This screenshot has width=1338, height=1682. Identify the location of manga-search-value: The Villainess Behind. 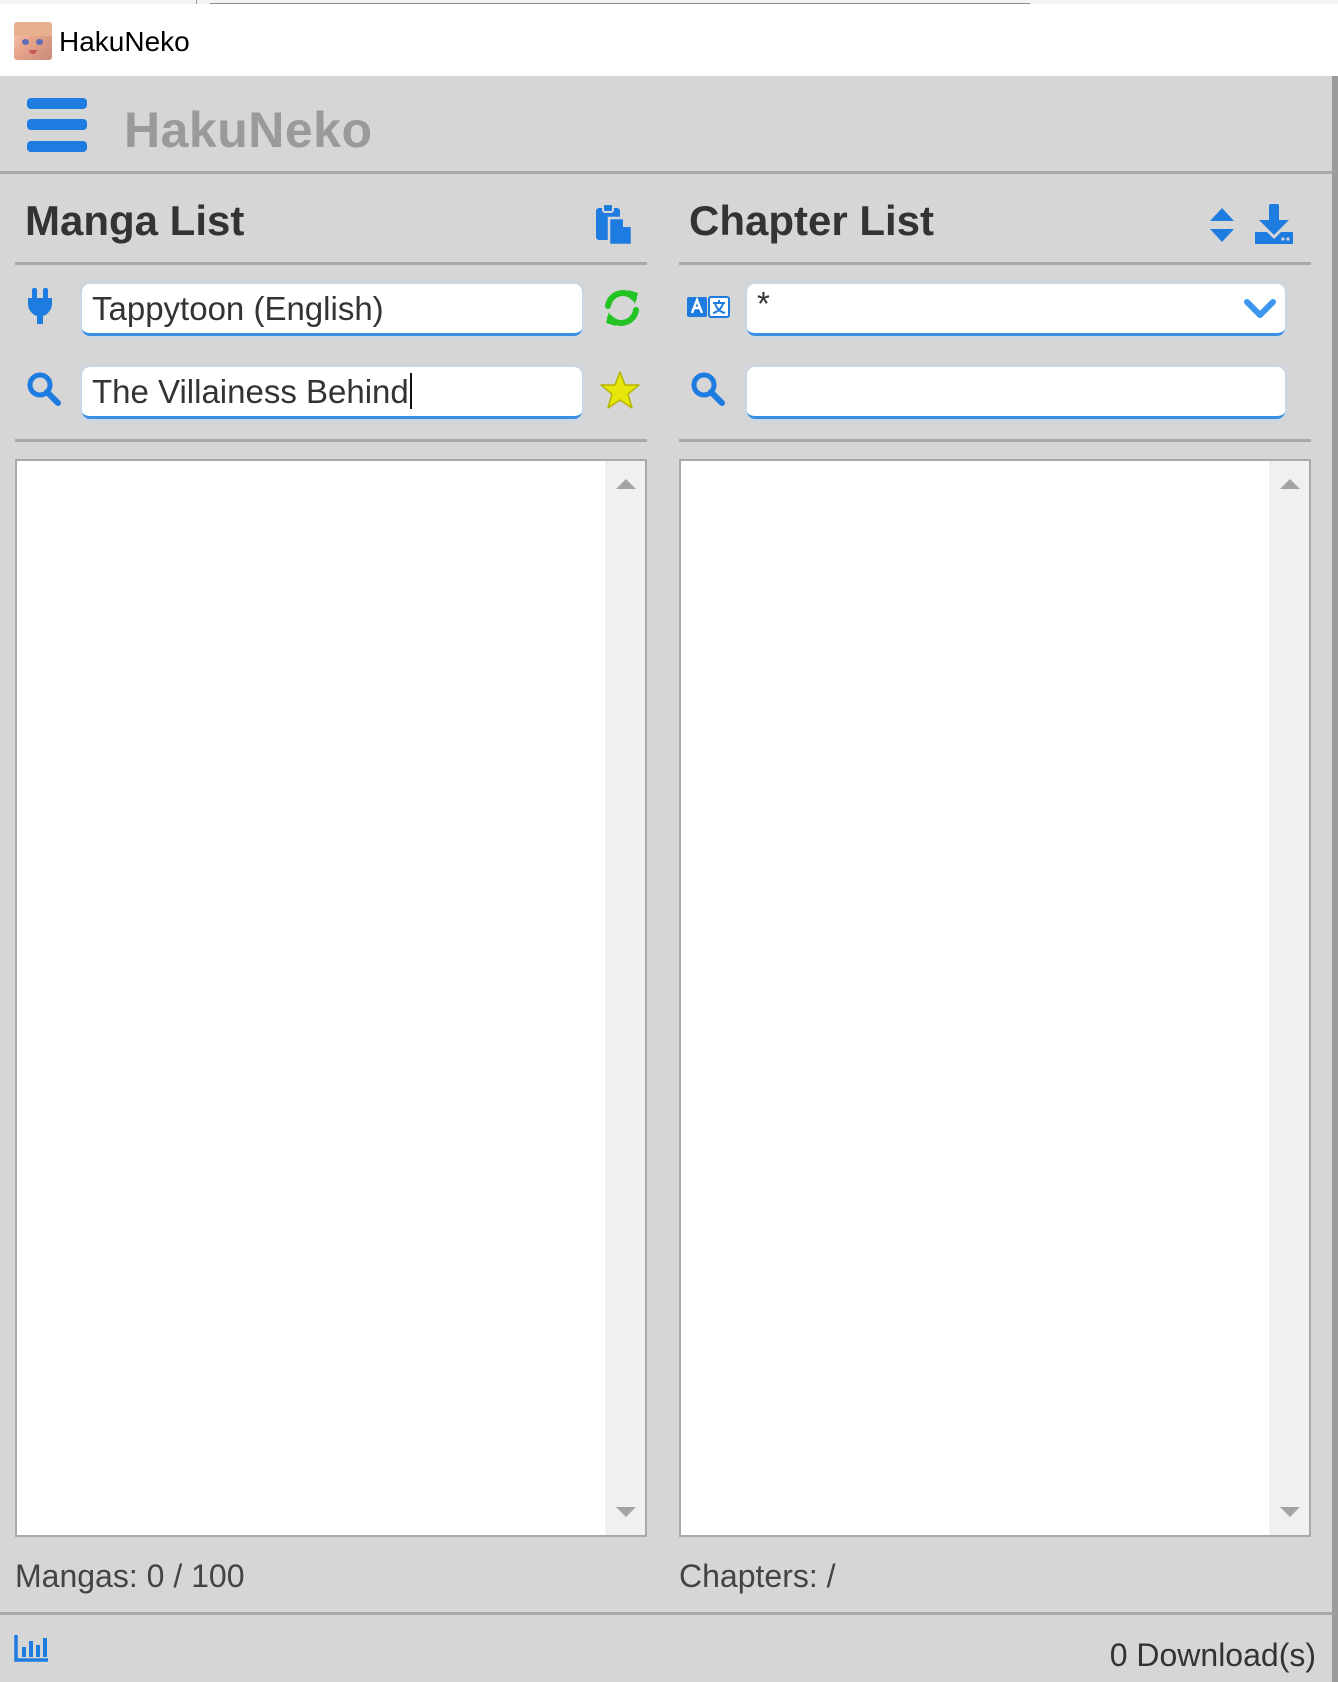
(250, 391).